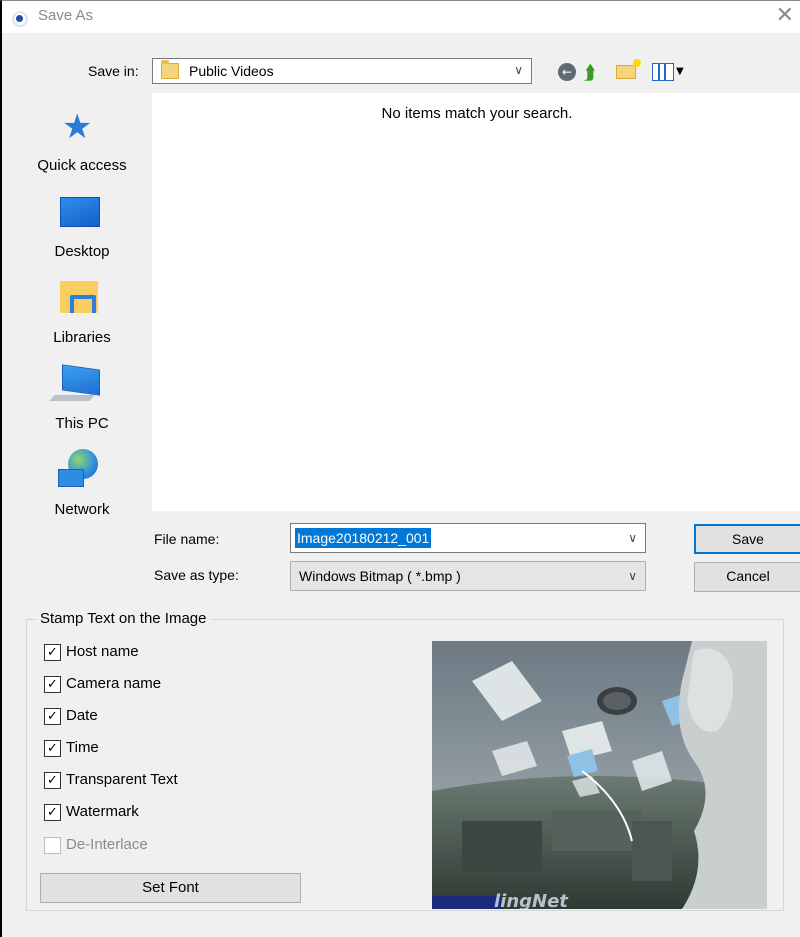  Describe the element at coordinates (82, 423) in the screenshot. I see `place-label: This PC` at that location.